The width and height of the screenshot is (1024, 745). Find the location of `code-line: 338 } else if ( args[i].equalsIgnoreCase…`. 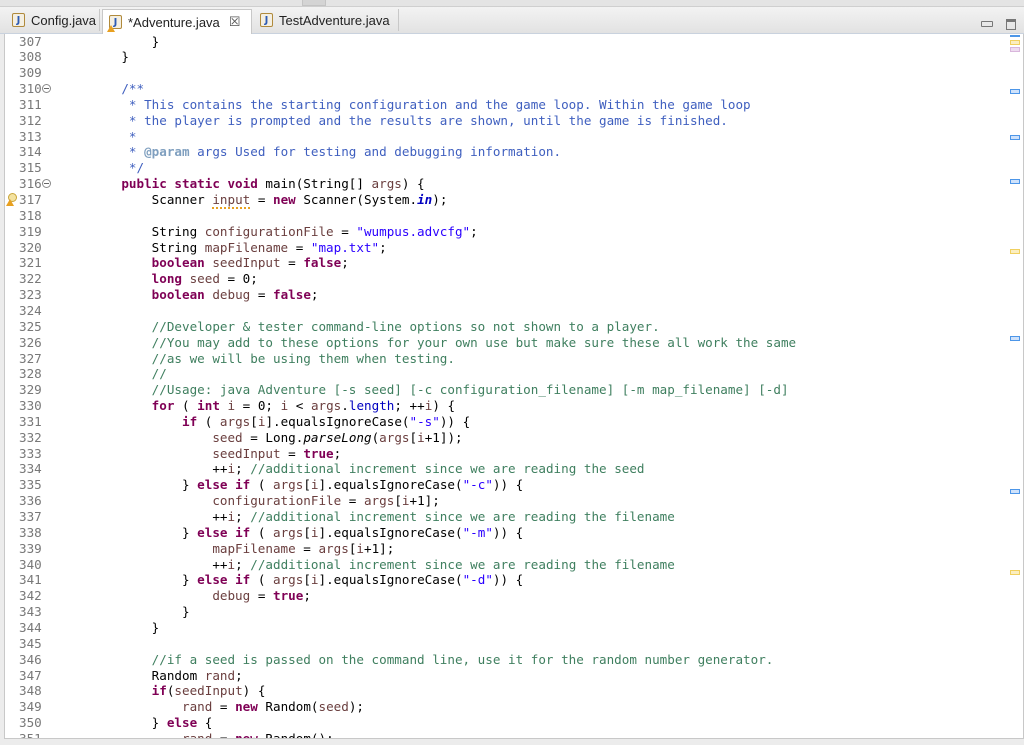

code-line: 338 } else if ( args[i].equalsIgnoreCase… is located at coordinates (495, 533).